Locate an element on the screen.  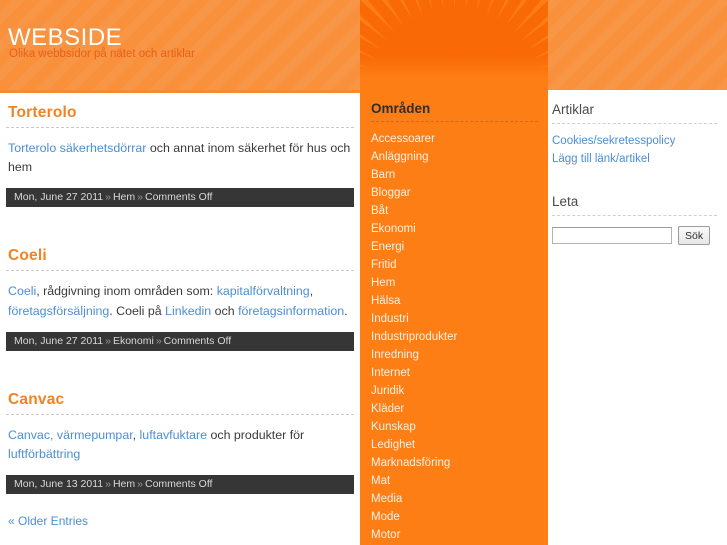
category-link: Ledighet is located at coordinates (454, 445).